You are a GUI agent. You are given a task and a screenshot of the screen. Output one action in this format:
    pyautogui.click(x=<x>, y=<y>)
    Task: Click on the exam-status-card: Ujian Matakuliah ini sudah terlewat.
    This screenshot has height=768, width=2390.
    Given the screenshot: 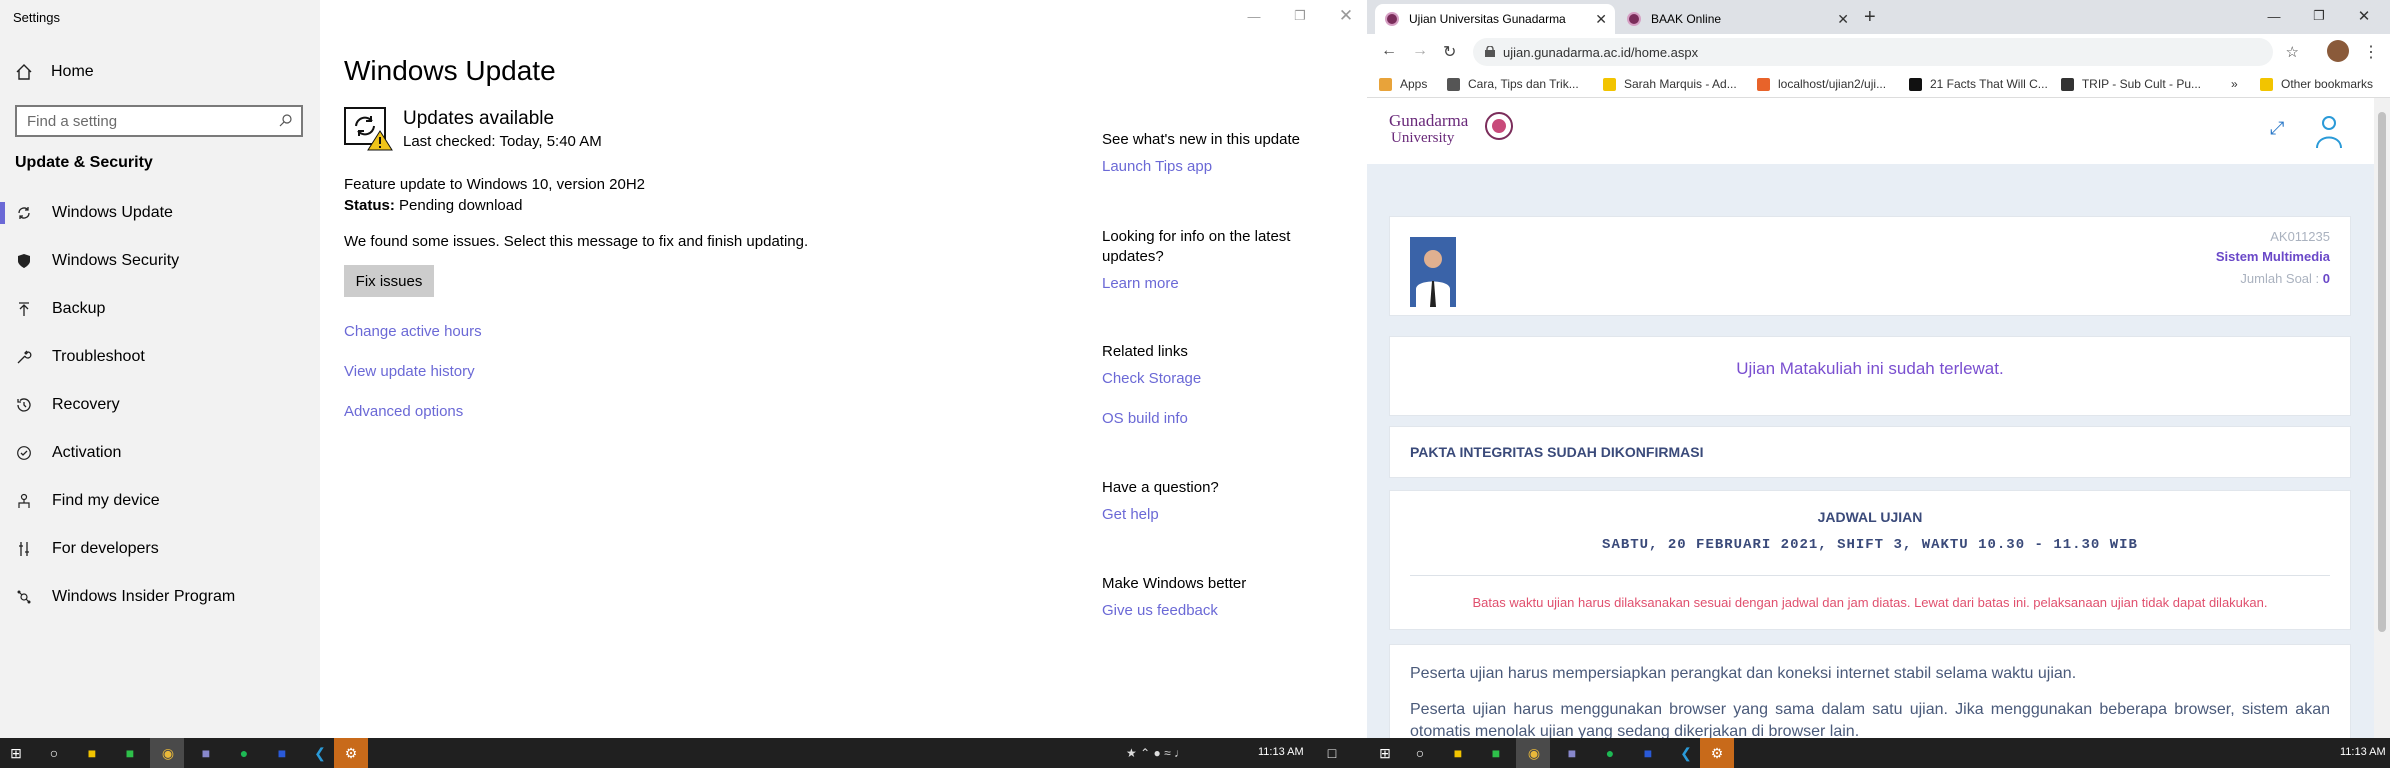 What is the action you would take?
    pyautogui.click(x=1870, y=376)
    